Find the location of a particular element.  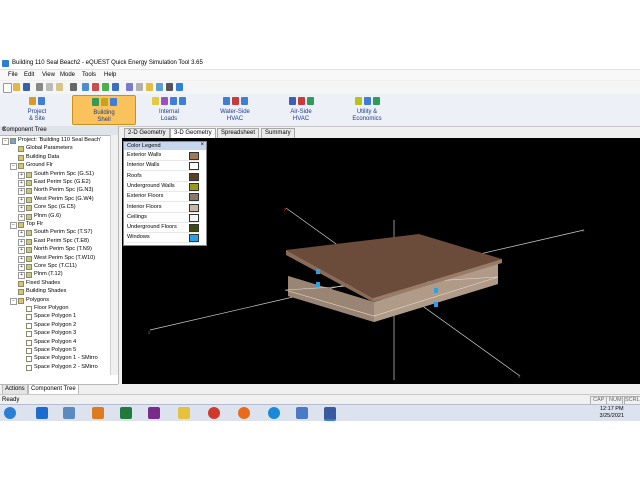

tree-item-label: North Perim Spc (G.N3) is located at coordinates (64, 190).